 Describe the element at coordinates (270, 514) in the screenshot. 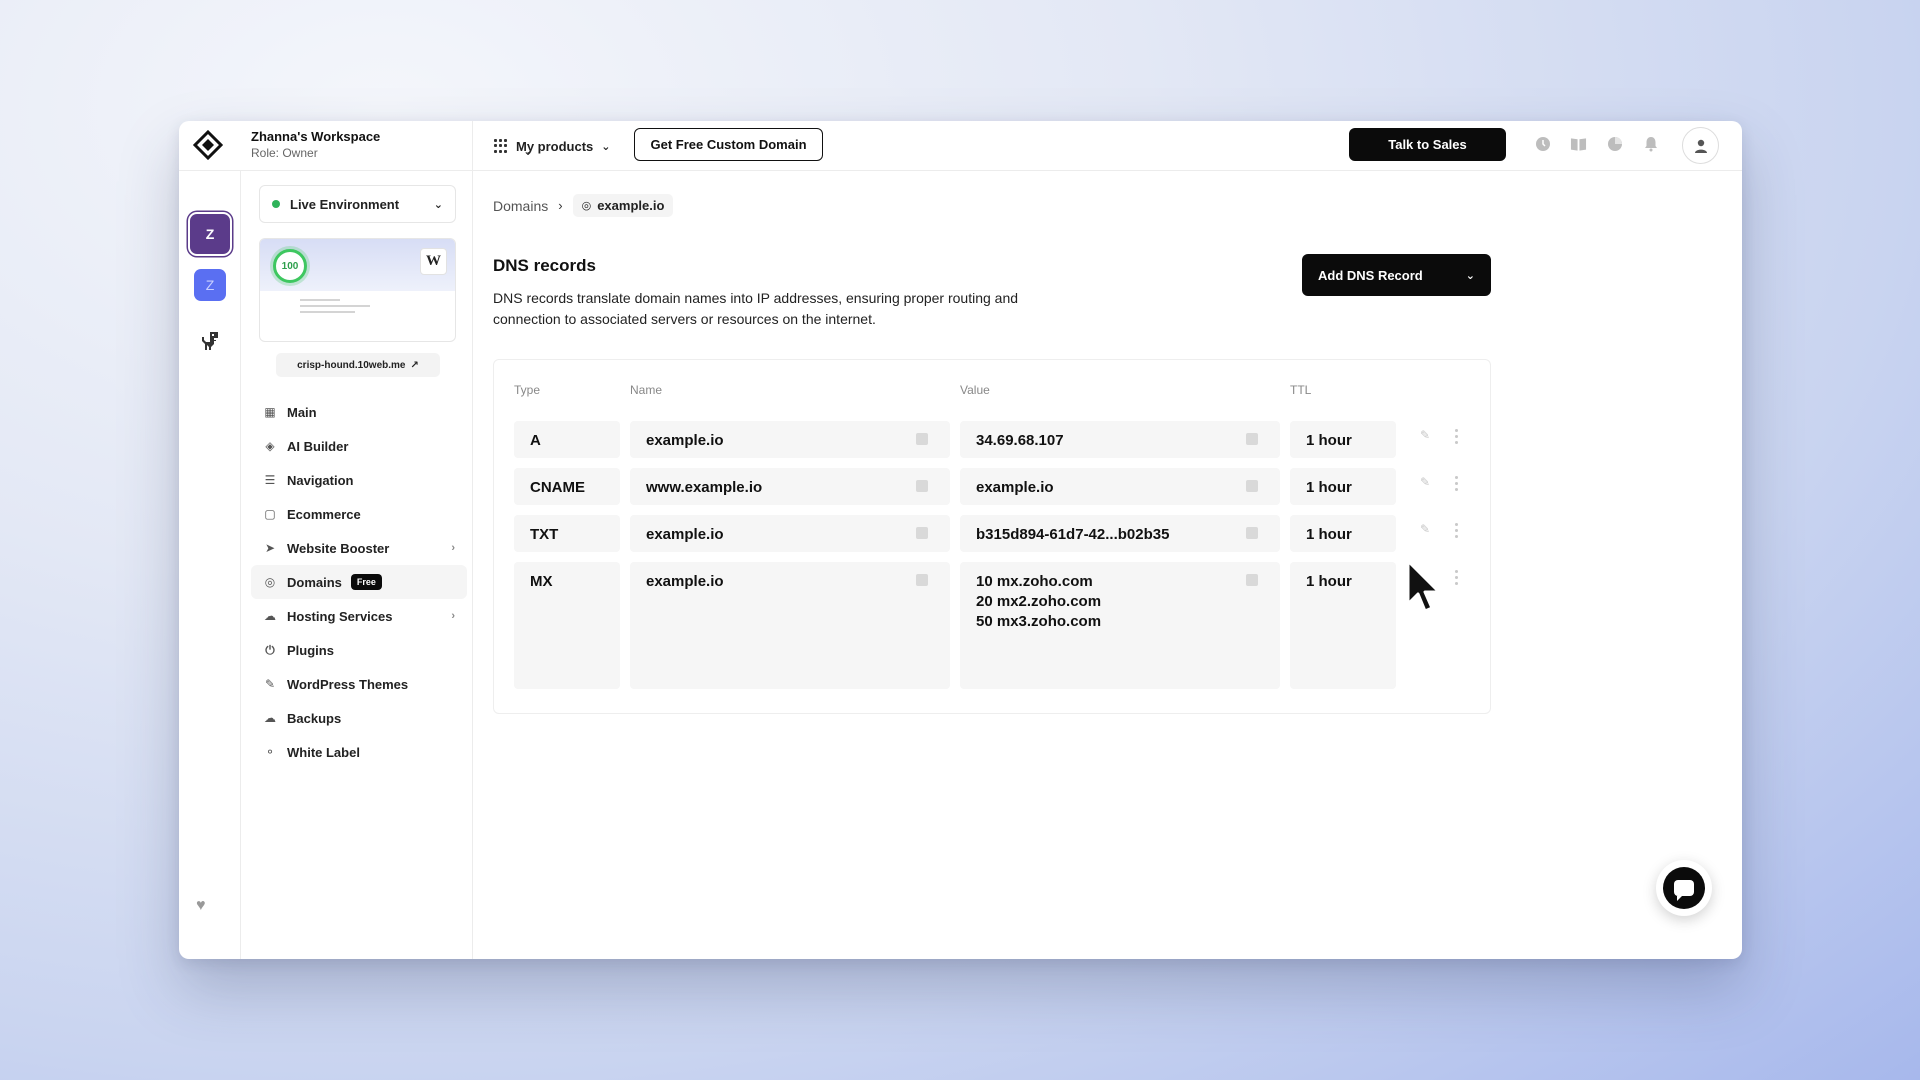

I see `bag-icon: ▢` at that location.